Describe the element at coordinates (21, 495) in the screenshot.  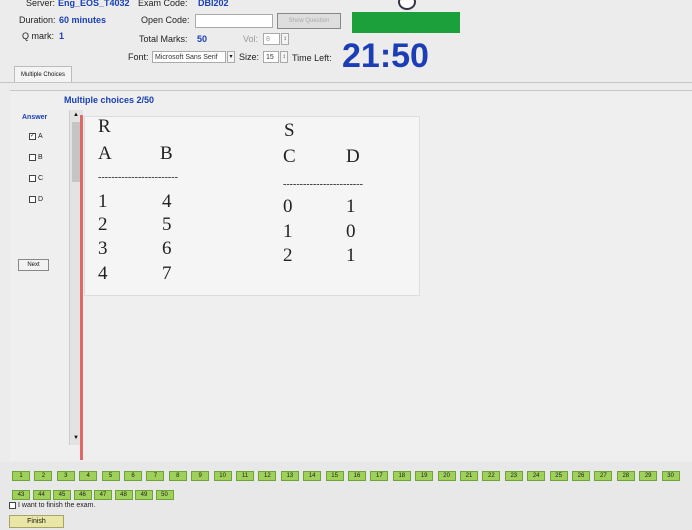
I see `question-nav-button: 43` at that location.